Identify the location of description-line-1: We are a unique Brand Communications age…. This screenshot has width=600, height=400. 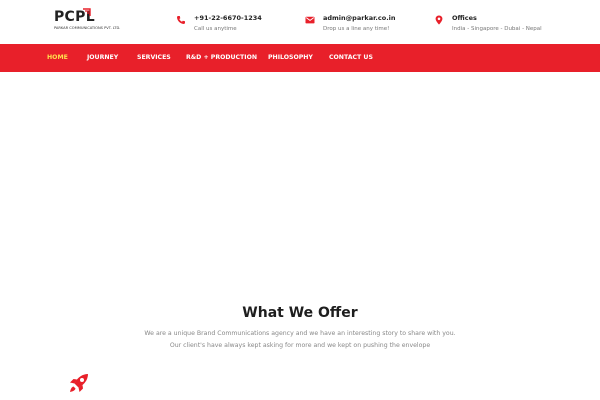
(300, 333).